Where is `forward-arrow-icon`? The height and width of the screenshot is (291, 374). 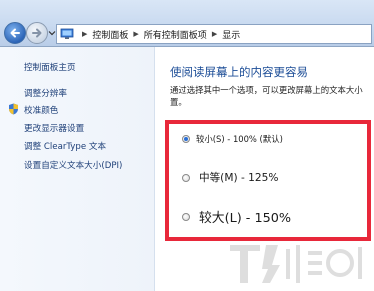 forward-arrow-icon is located at coordinates (37, 33).